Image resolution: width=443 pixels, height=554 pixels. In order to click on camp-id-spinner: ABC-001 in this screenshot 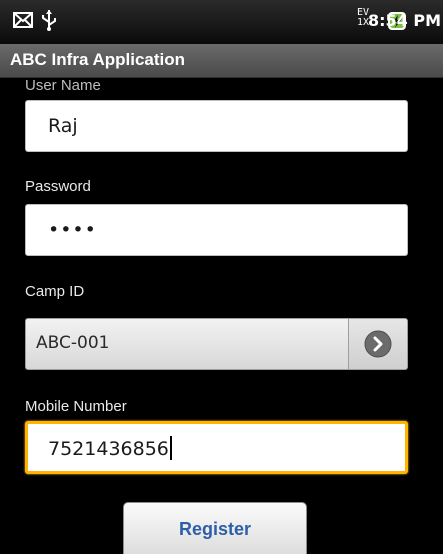, I will do `click(216, 344)`.